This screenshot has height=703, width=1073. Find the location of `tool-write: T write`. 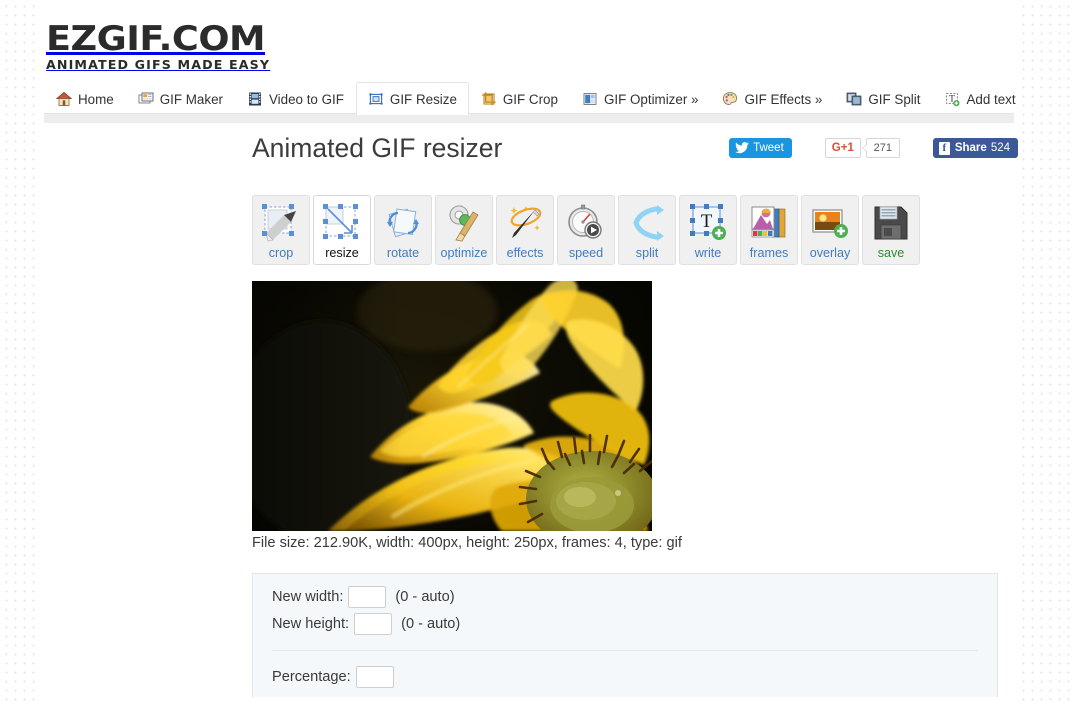

tool-write: T write is located at coordinates (708, 230).